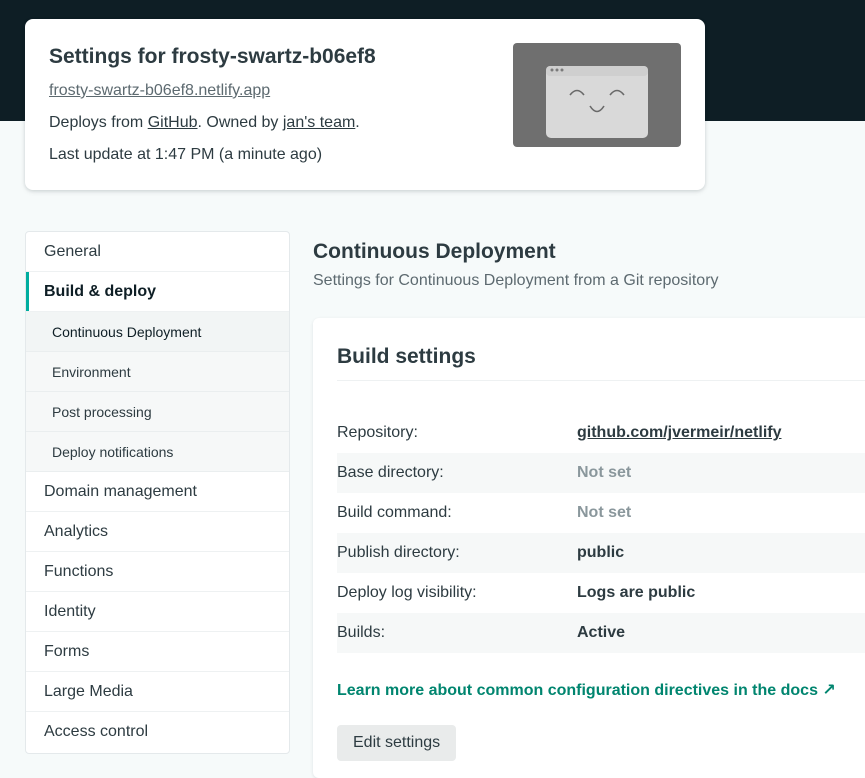 Image resolution: width=865 pixels, height=778 pixels. Describe the element at coordinates (157, 652) in the screenshot. I see `sidebar-item-forms: Forms` at that location.